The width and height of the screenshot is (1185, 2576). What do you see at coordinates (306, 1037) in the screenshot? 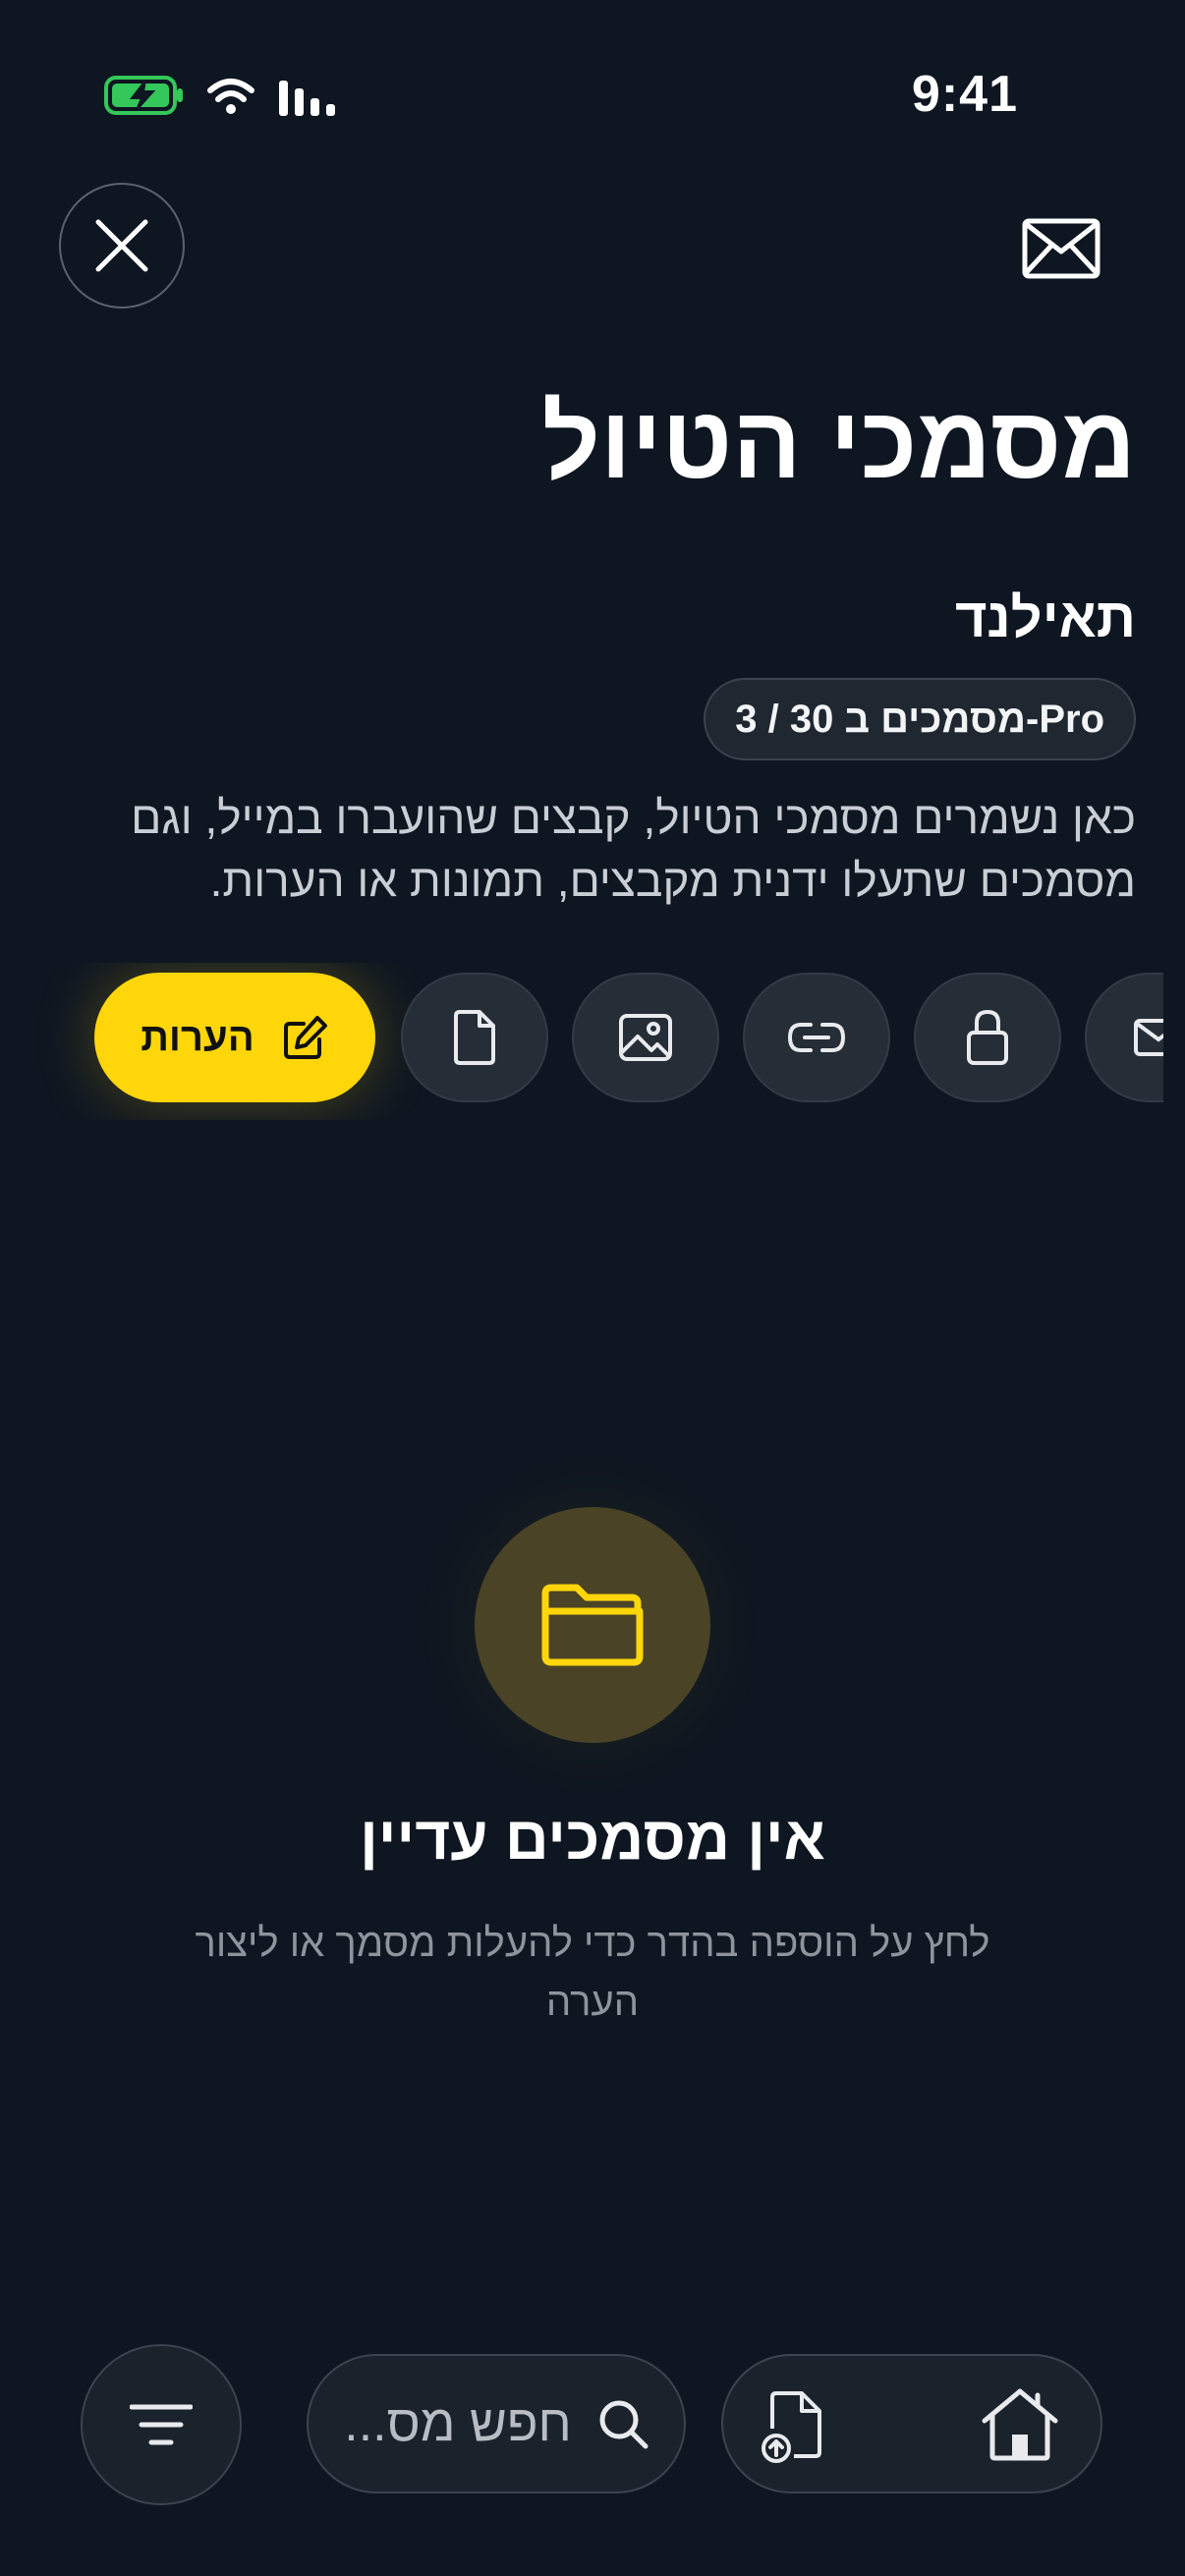
I see `edit-note-icon` at bounding box center [306, 1037].